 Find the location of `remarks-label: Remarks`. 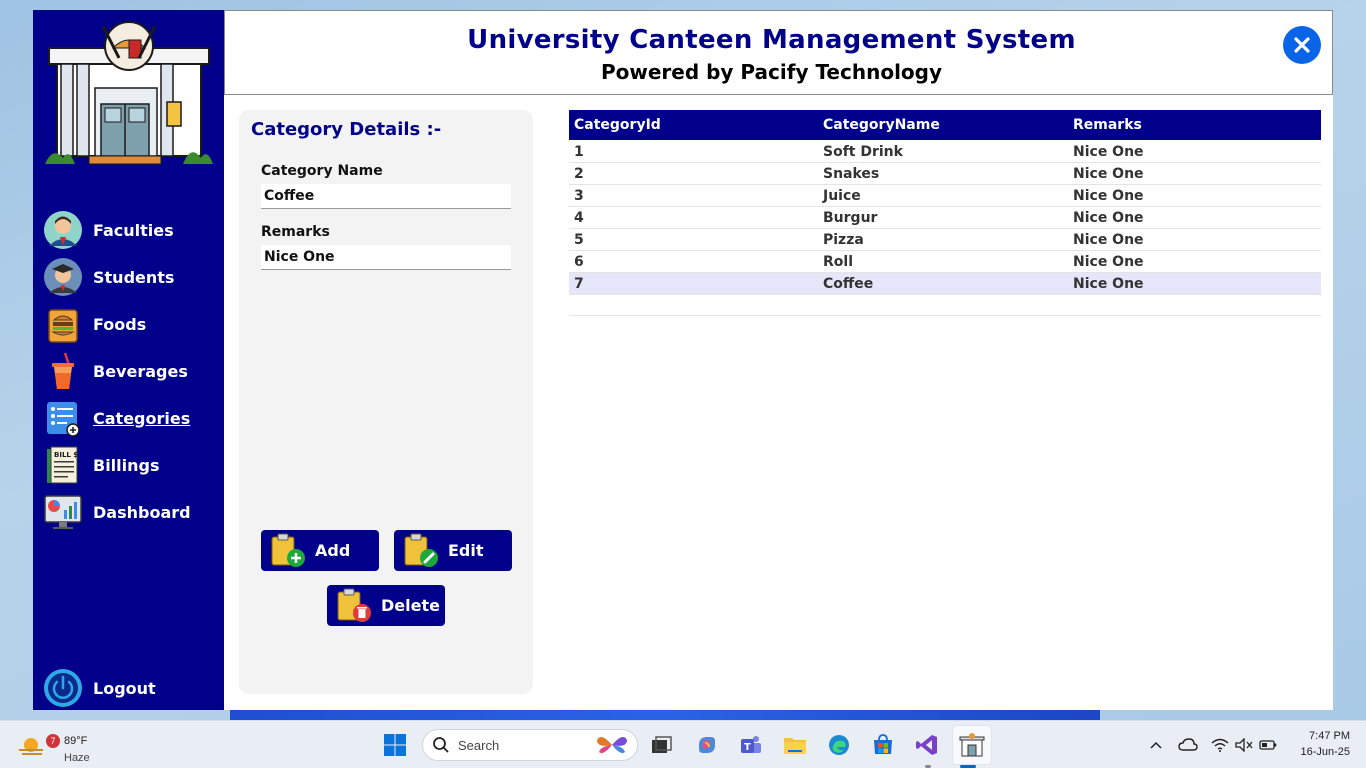

remarks-label: Remarks is located at coordinates (295, 232).